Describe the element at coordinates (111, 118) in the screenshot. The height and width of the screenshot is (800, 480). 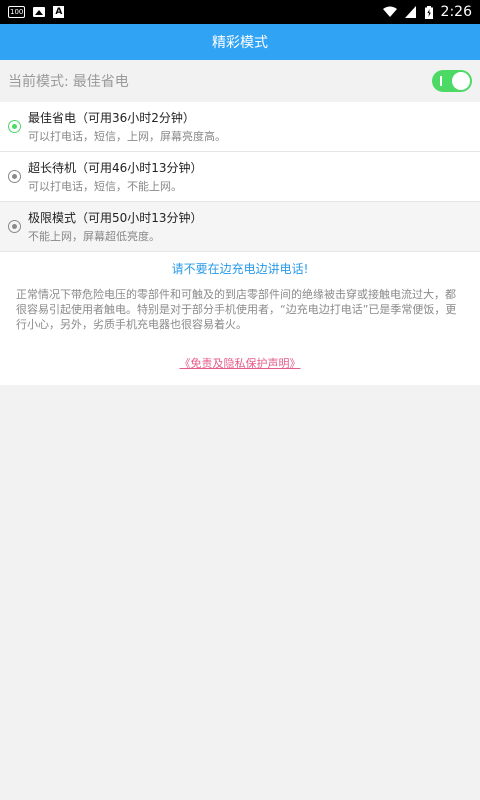
I see `mode-title: 最佳省电（可用36小时2分钟）` at that location.